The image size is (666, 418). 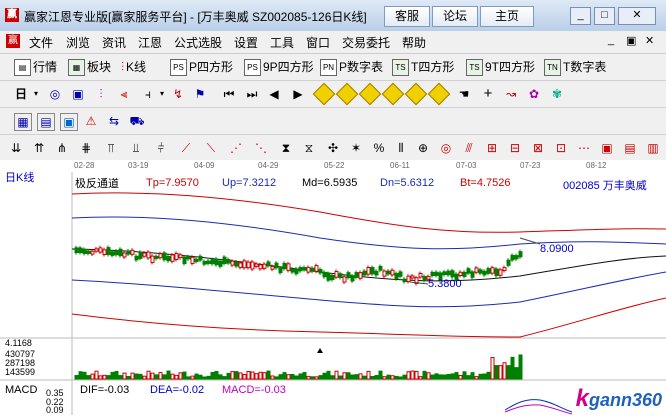 What do you see at coordinates (653, 148) in the screenshot?
I see `gann-tool-22-icon: ▥` at bounding box center [653, 148].